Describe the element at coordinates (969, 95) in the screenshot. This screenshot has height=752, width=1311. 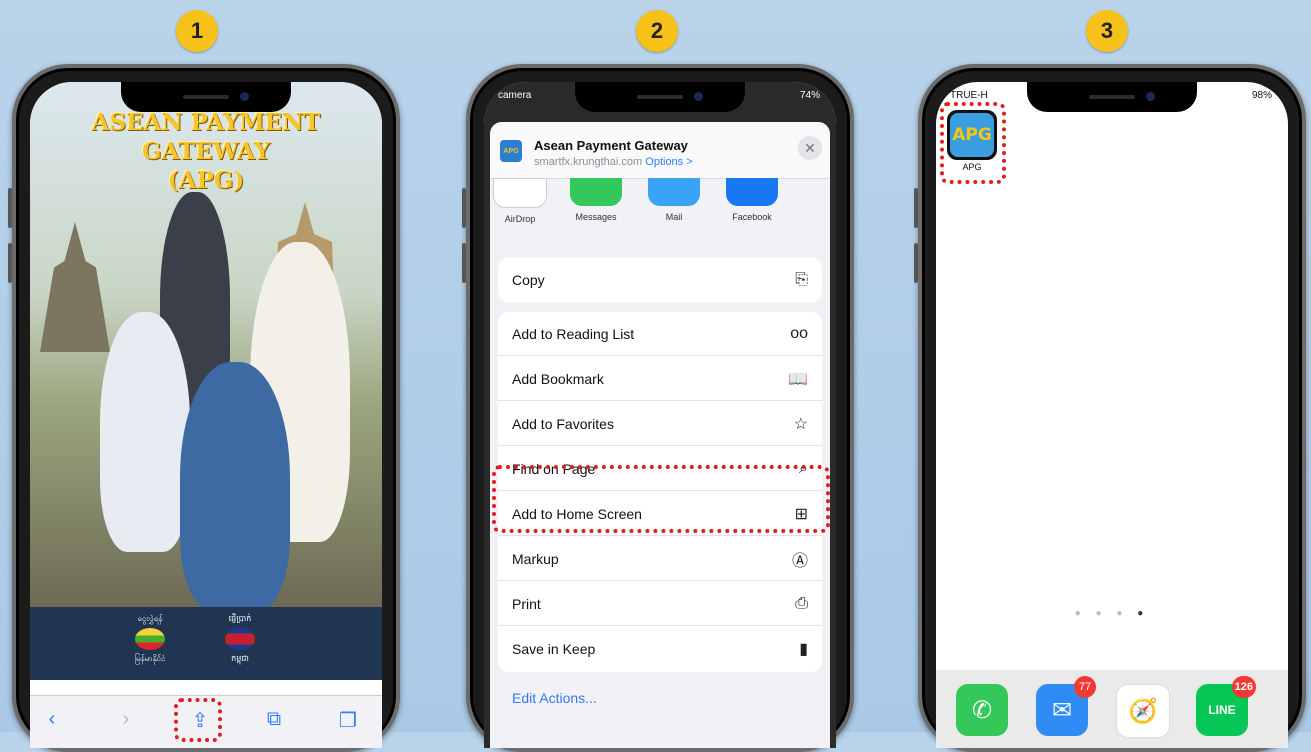
I see `status-carrier: TRUE-H` at that location.